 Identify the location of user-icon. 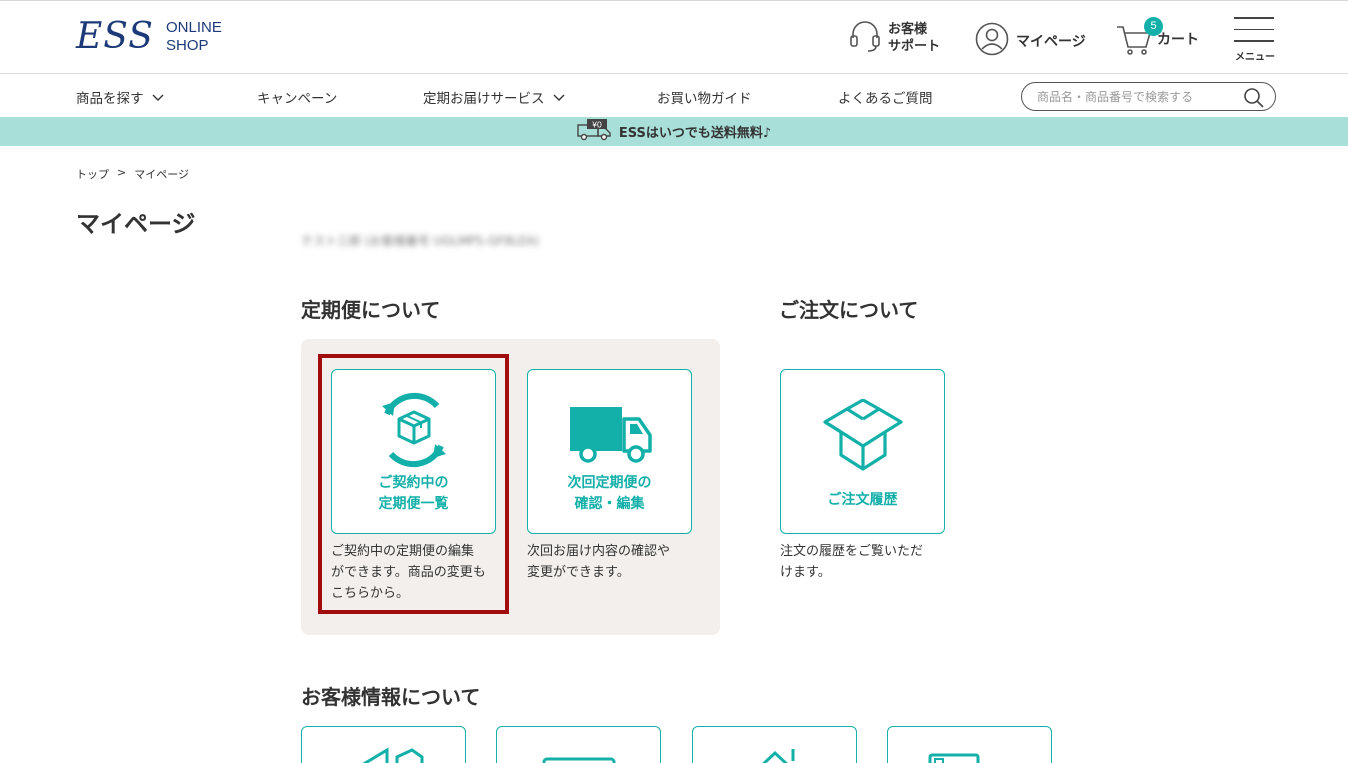
(992, 41).